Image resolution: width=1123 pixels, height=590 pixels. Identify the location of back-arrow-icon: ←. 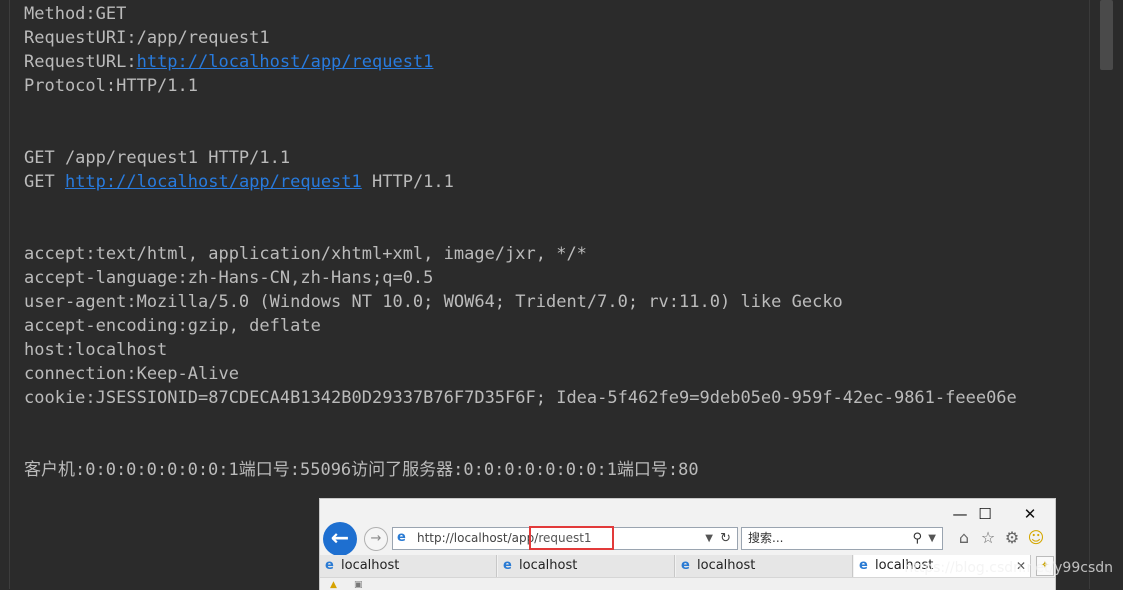
(340, 539).